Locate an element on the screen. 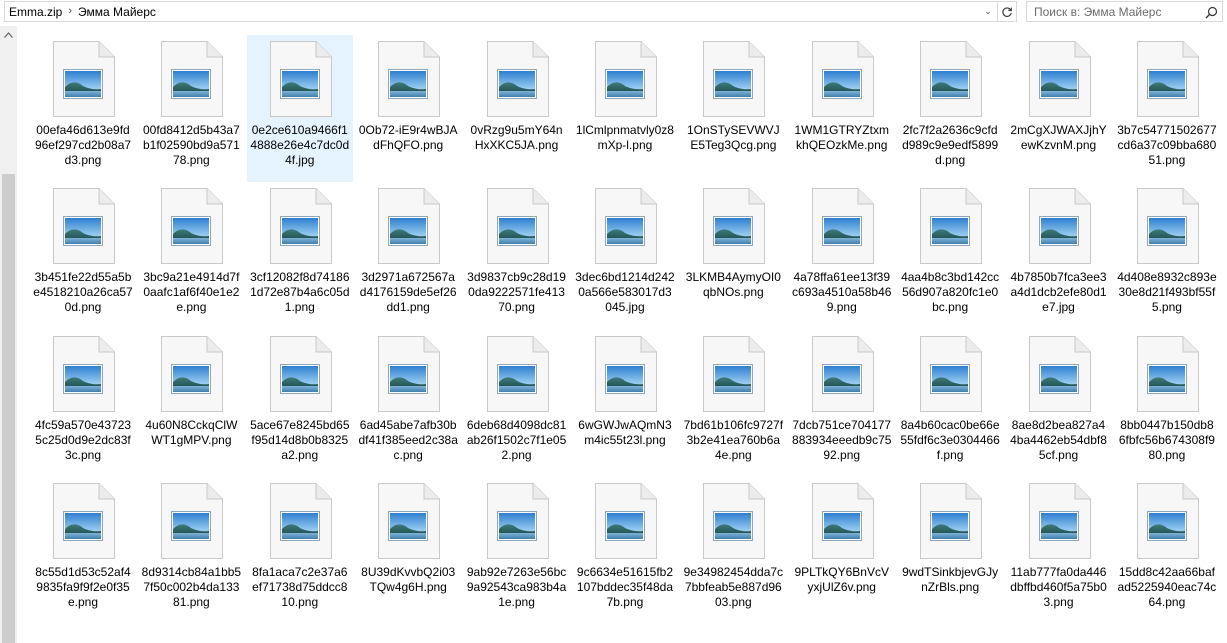 The height and width of the screenshot is (643, 1227). search-icon is located at coordinates (1211, 12).